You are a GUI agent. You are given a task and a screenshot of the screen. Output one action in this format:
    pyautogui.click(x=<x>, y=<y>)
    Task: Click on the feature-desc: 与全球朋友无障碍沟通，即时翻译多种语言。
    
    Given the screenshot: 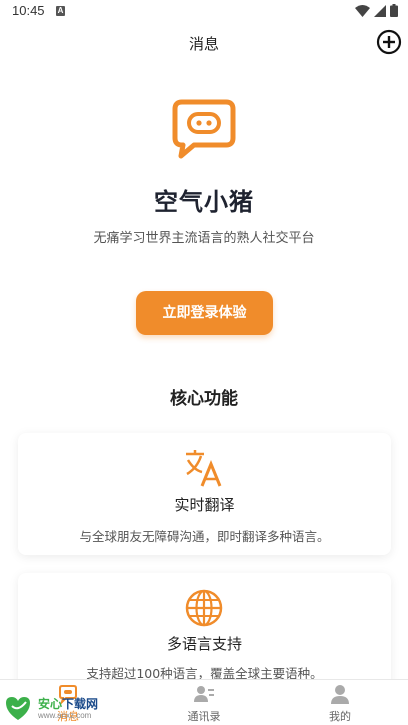 What is the action you would take?
    pyautogui.click(x=204, y=536)
    